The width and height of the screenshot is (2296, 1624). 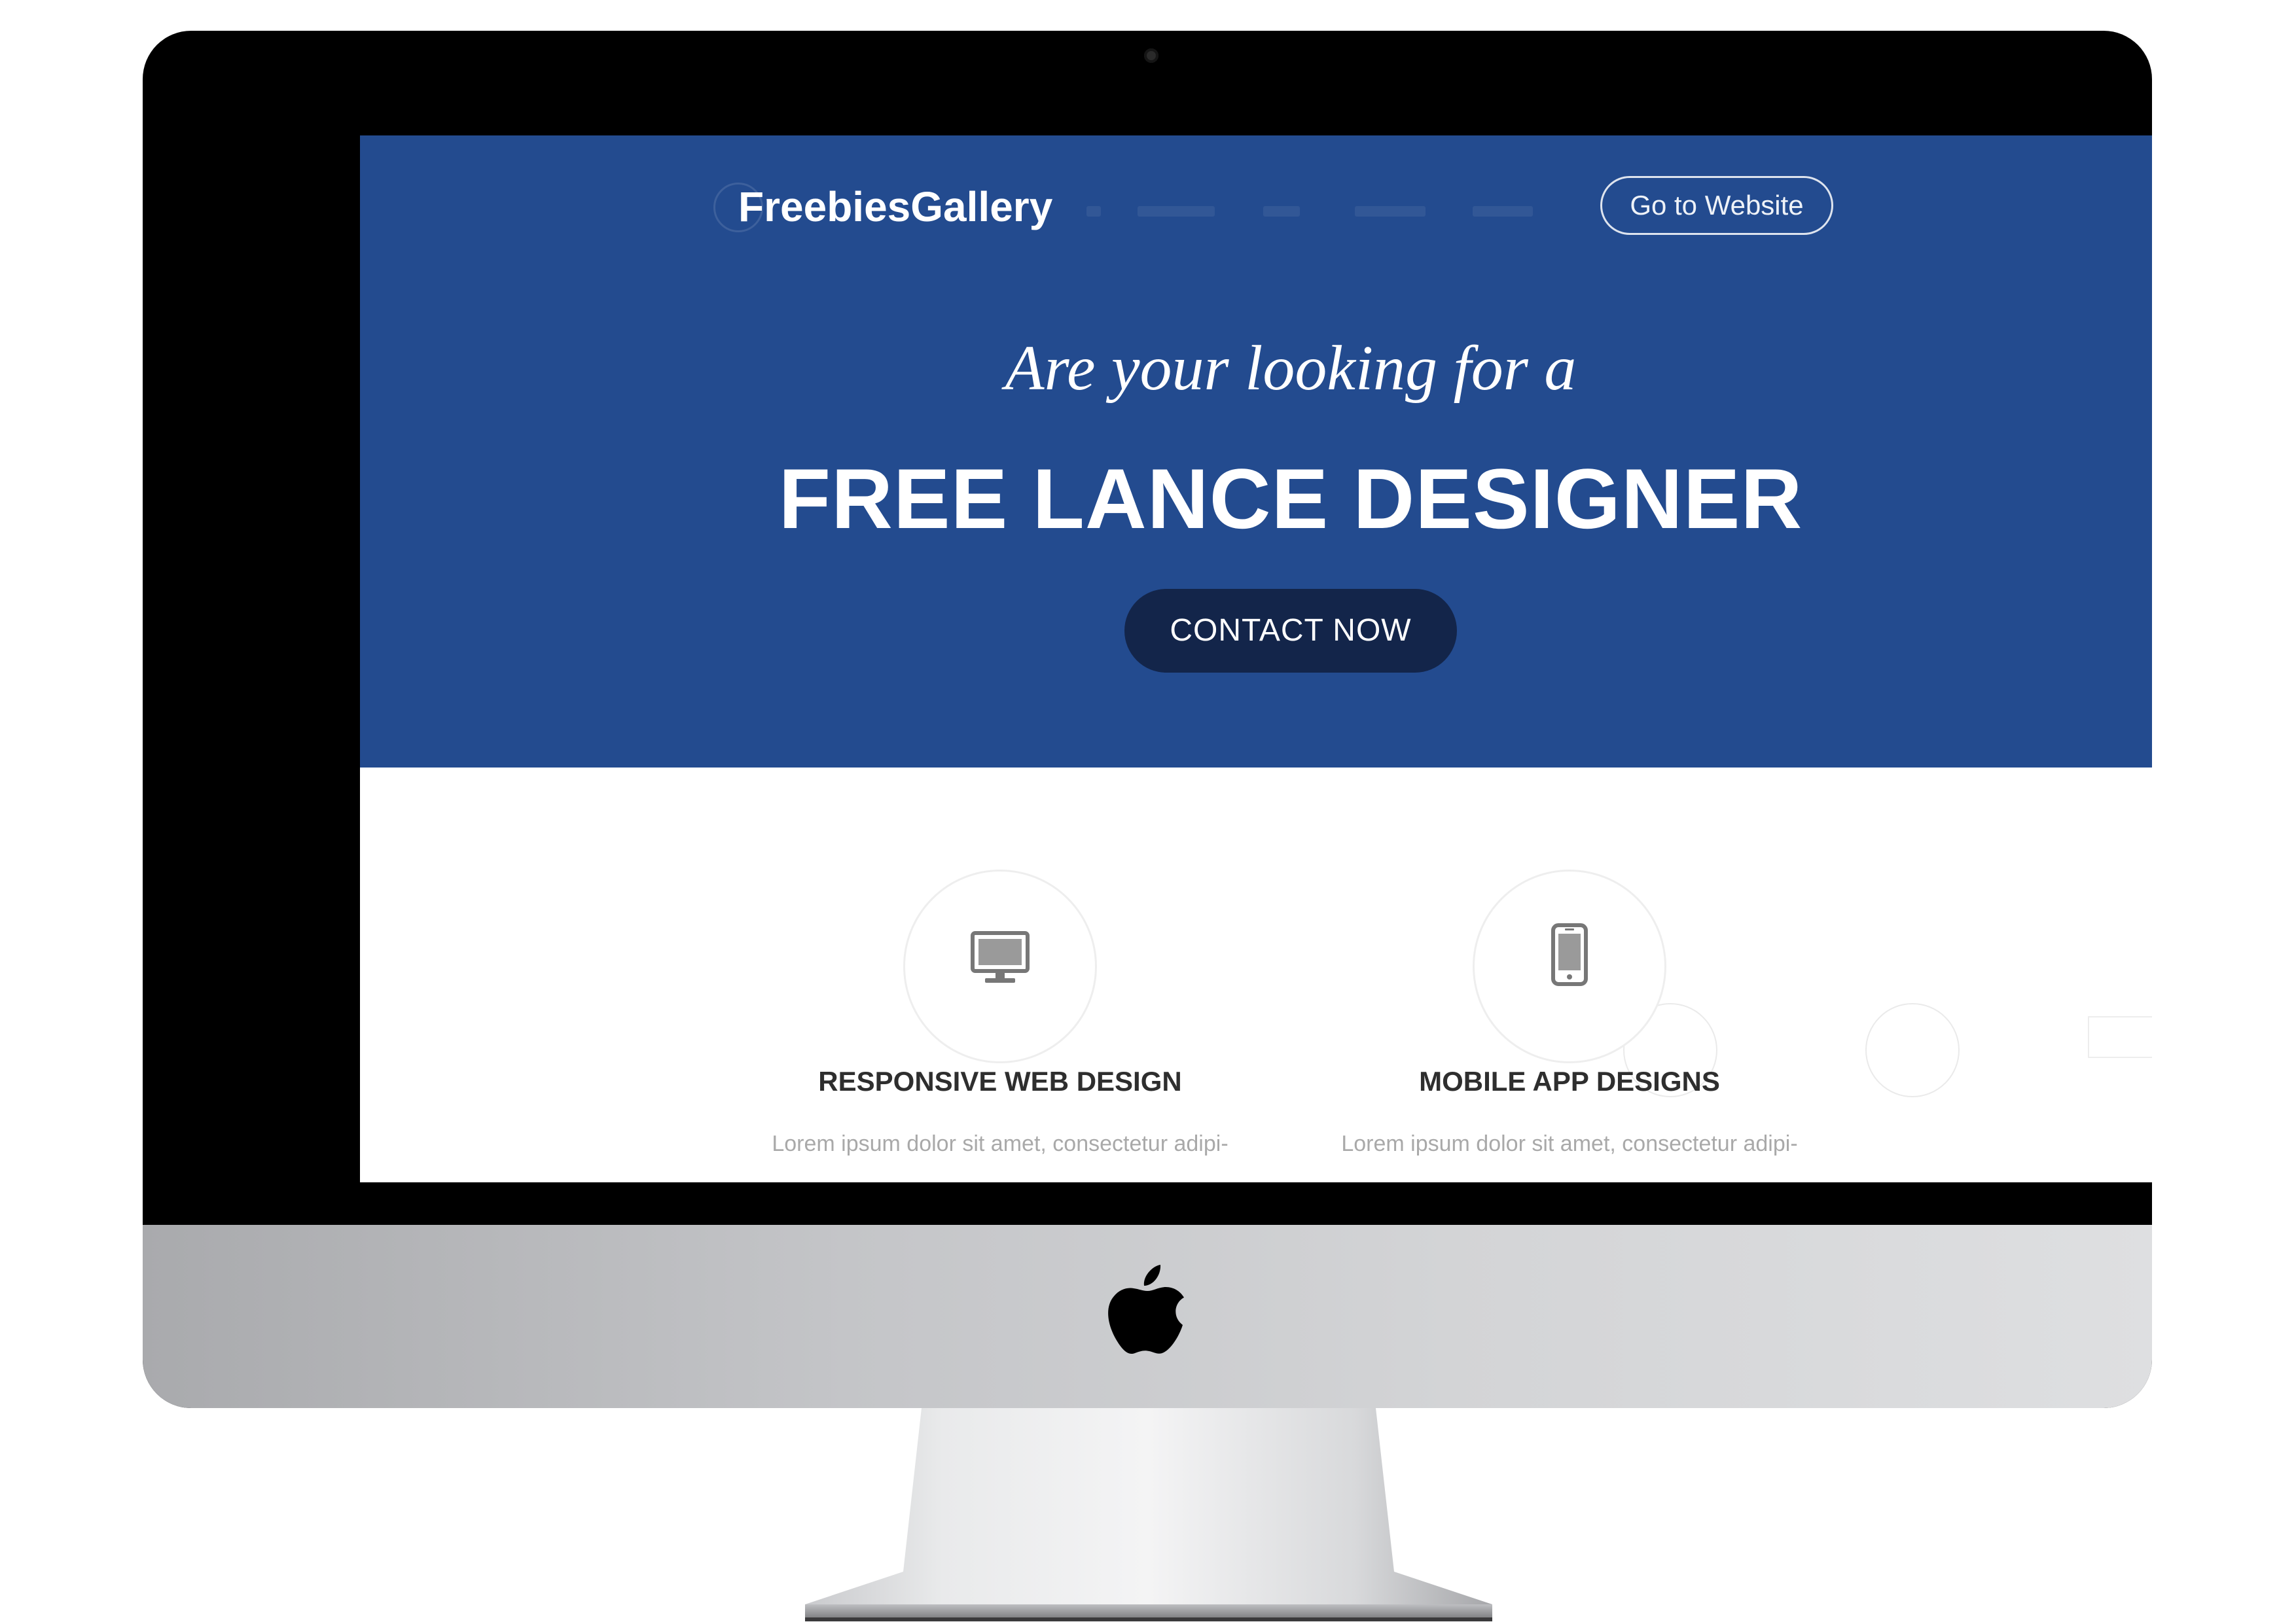 What do you see at coordinates (1716, 205) in the screenshot?
I see `go-to-website-button: Go to Website` at bounding box center [1716, 205].